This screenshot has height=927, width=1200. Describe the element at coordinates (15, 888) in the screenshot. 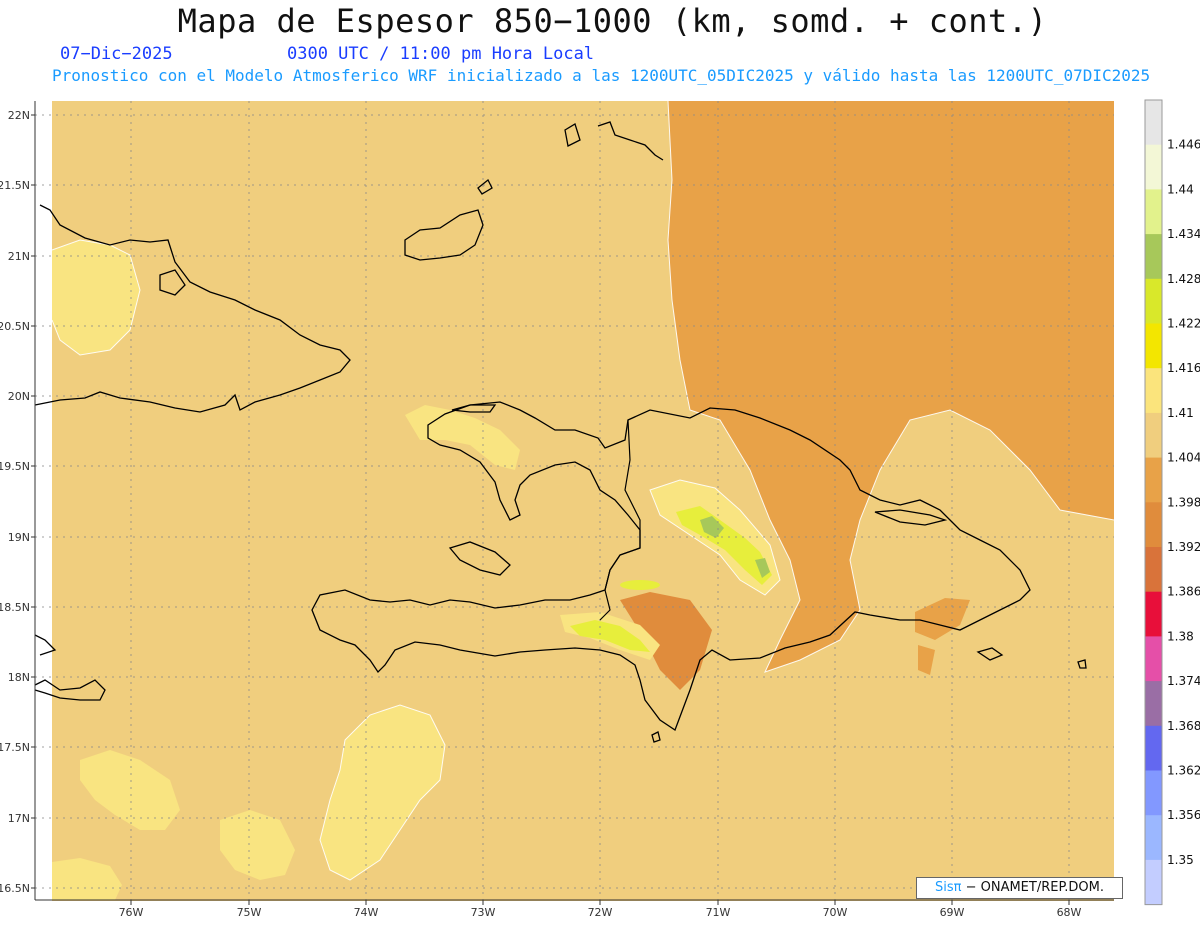

I see `lat-label: 16.5N` at that location.